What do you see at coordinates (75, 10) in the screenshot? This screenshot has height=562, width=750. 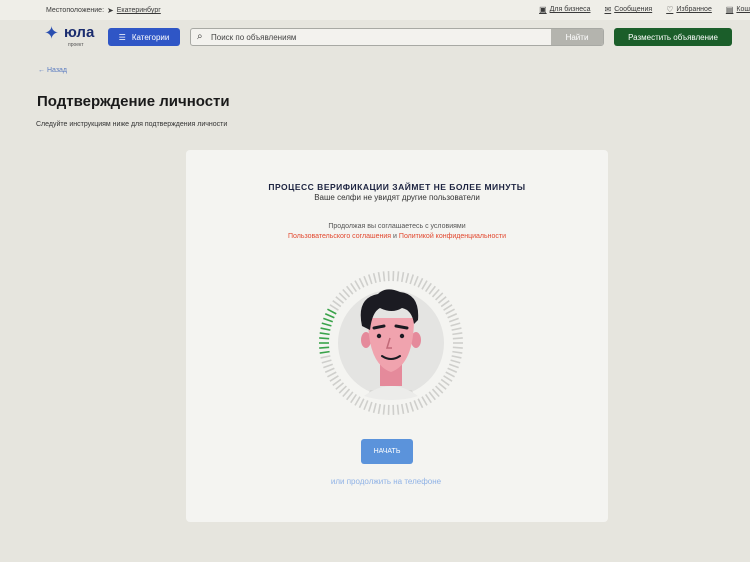 I see `location-label: Местоположение:` at bounding box center [75, 10].